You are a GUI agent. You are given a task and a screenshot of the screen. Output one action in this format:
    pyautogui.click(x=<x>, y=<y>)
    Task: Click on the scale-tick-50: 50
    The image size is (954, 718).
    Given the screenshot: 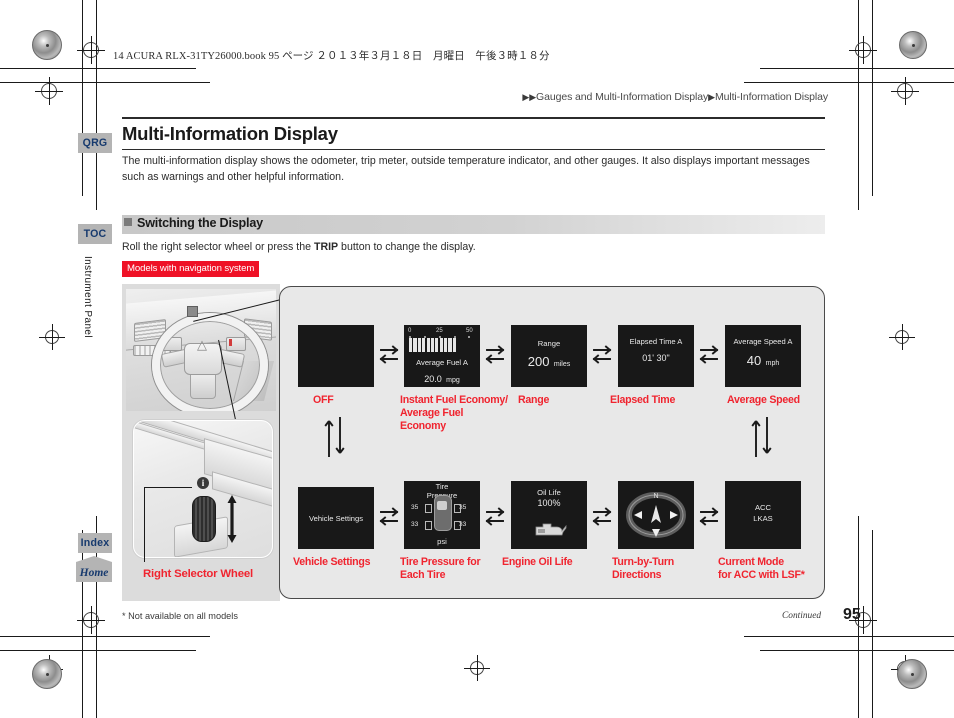 What is the action you would take?
    pyautogui.click(x=469, y=331)
    